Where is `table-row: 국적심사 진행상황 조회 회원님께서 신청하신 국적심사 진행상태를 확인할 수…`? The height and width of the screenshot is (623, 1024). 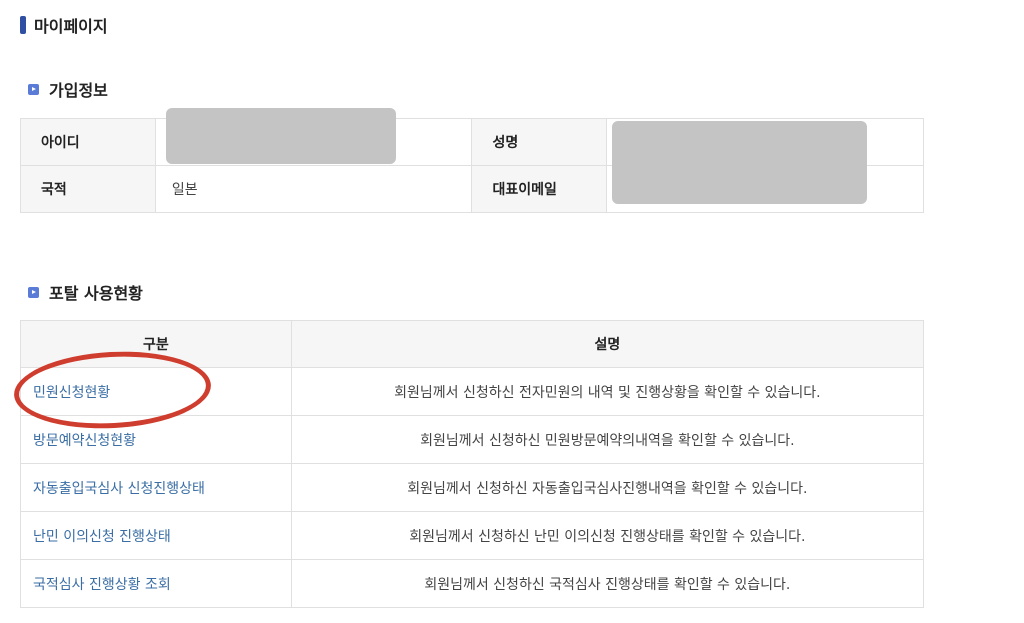 table-row: 국적심사 진행상황 조회 회원님께서 신청하신 국적심사 진행상태를 확인할 수… is located at coordinates (472, 583).